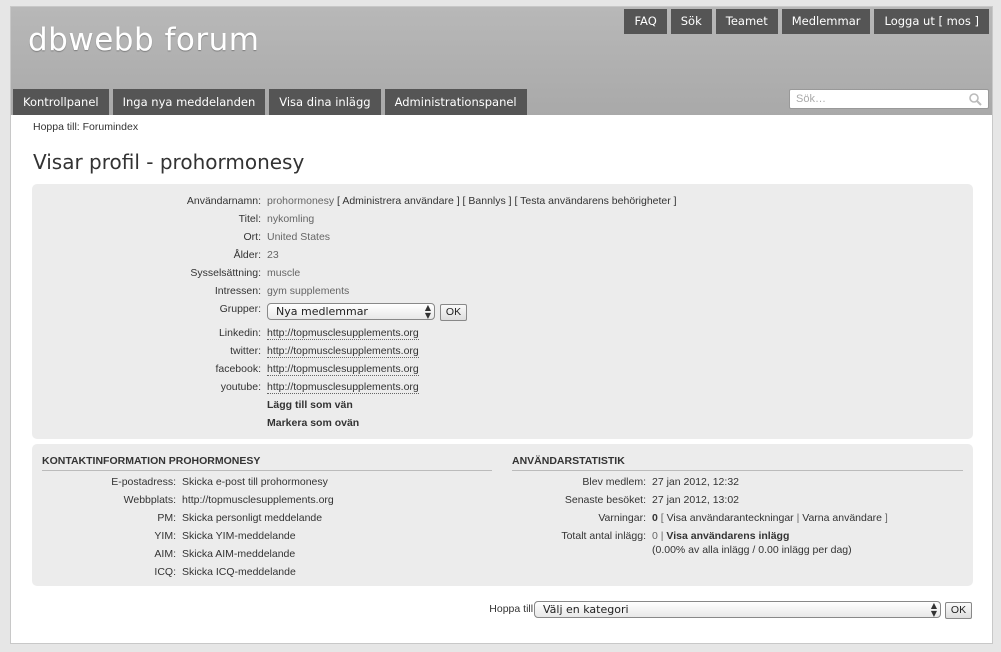 This screenshot has height=652, width=1001. I want to click on groups-row: Grupper:, so click(502, 309).